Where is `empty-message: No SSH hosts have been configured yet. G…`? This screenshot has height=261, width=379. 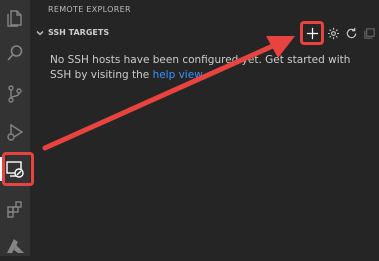
empty-message: No SSH hosts have been configured yet. G… is located at coordinates (210, 68).